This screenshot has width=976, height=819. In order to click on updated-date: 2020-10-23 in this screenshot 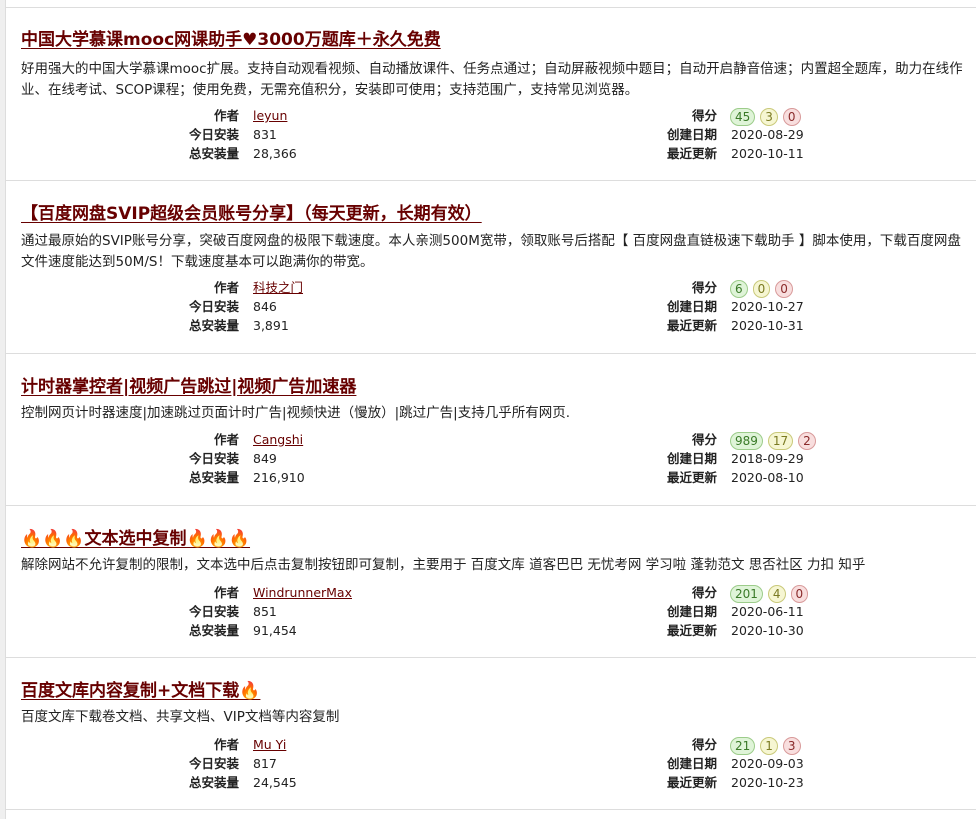, I will do `click(767, 782)`.